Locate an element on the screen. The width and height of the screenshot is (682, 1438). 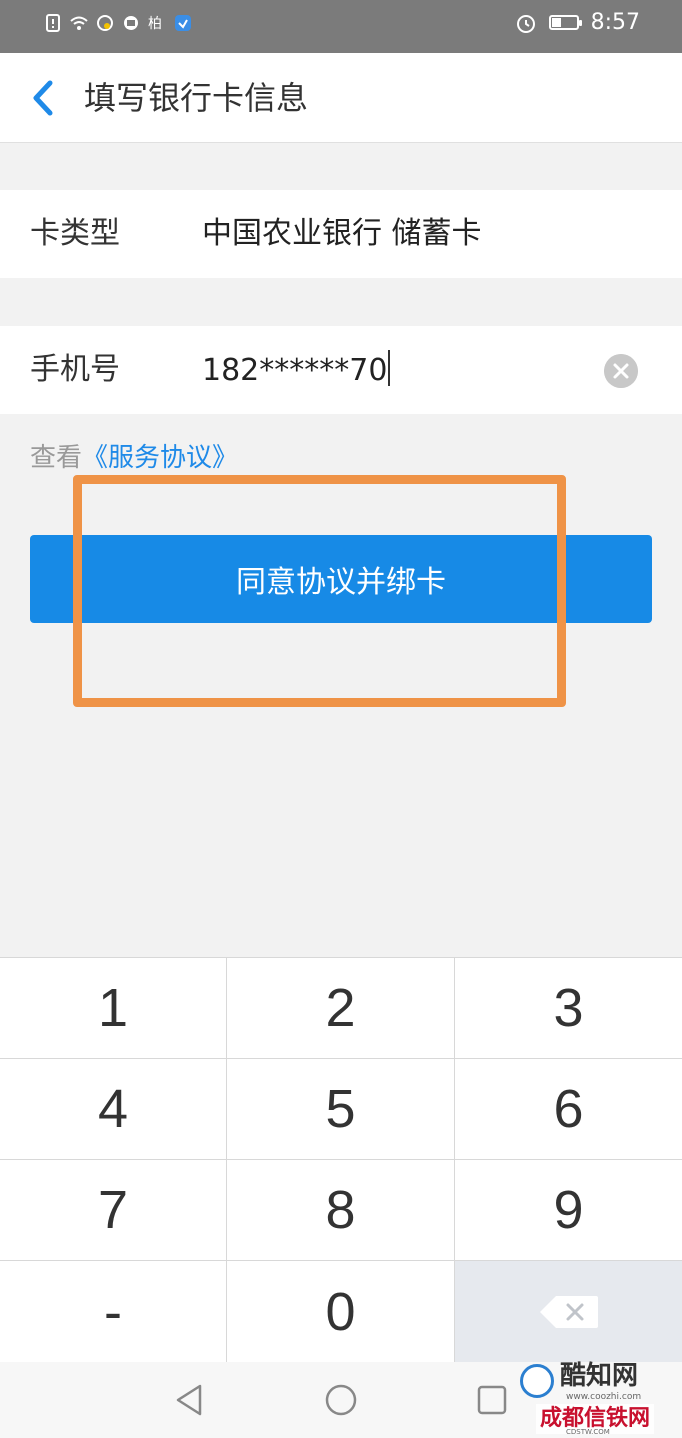
svg-text: 柏 is located at coordinates (155, 24).